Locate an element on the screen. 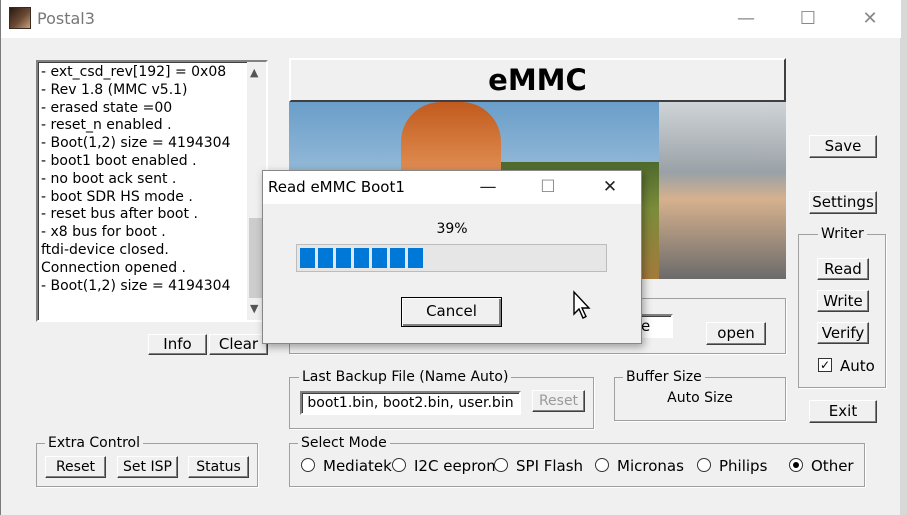 The image size is (907, 515). log-line: - ext_csd_rev[192] = 0x08 is located at coordinates (134, 72).